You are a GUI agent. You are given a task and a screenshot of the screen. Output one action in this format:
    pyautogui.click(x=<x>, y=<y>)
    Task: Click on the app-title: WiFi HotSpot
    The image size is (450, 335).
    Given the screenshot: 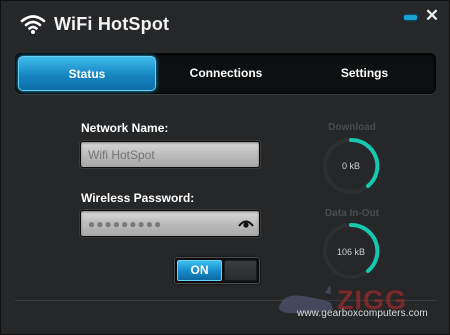 What is the action you would take?
    pyautogui.click(x=112, y=24)
    